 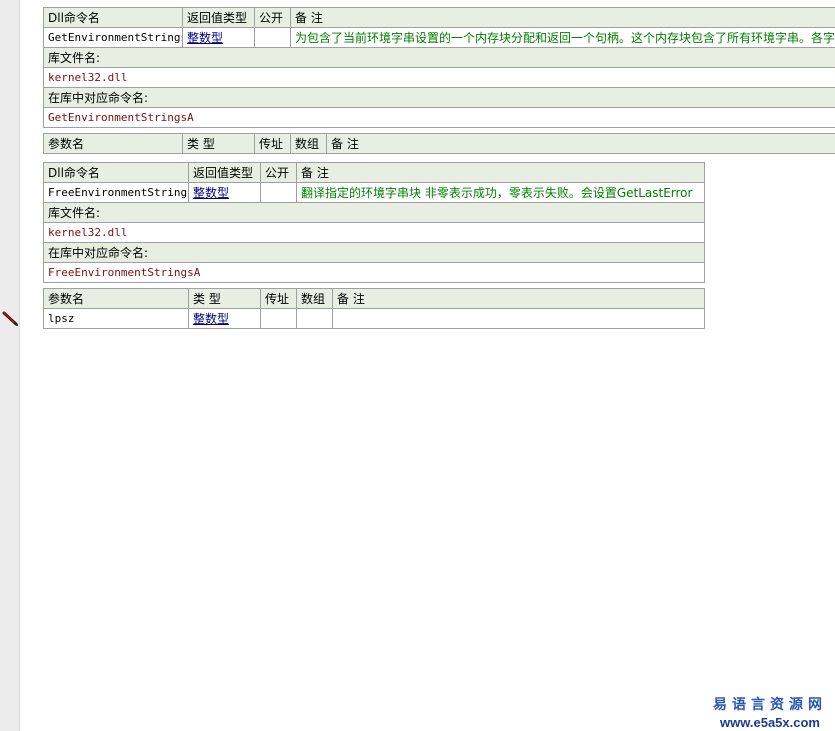 I want to click on dll-command-name: GetEnvironmentStrings, so click(x=113, y=37).